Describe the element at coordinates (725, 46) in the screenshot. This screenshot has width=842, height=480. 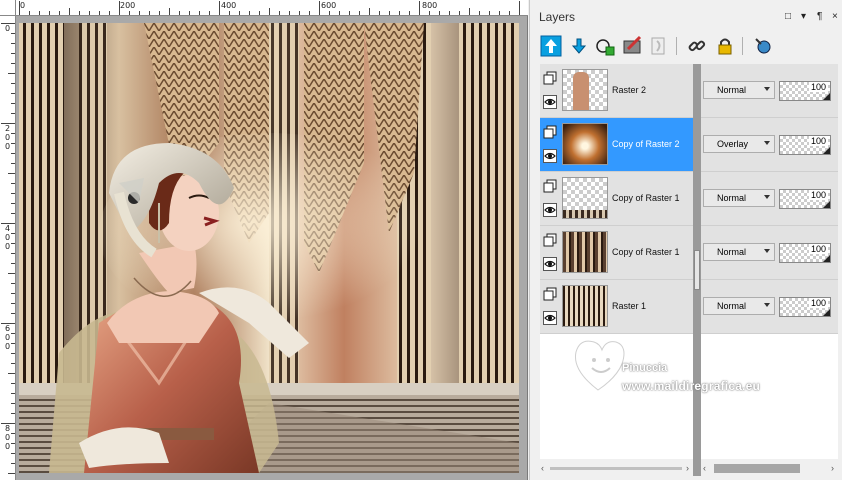
I see `lock-layer-icon` at that location.